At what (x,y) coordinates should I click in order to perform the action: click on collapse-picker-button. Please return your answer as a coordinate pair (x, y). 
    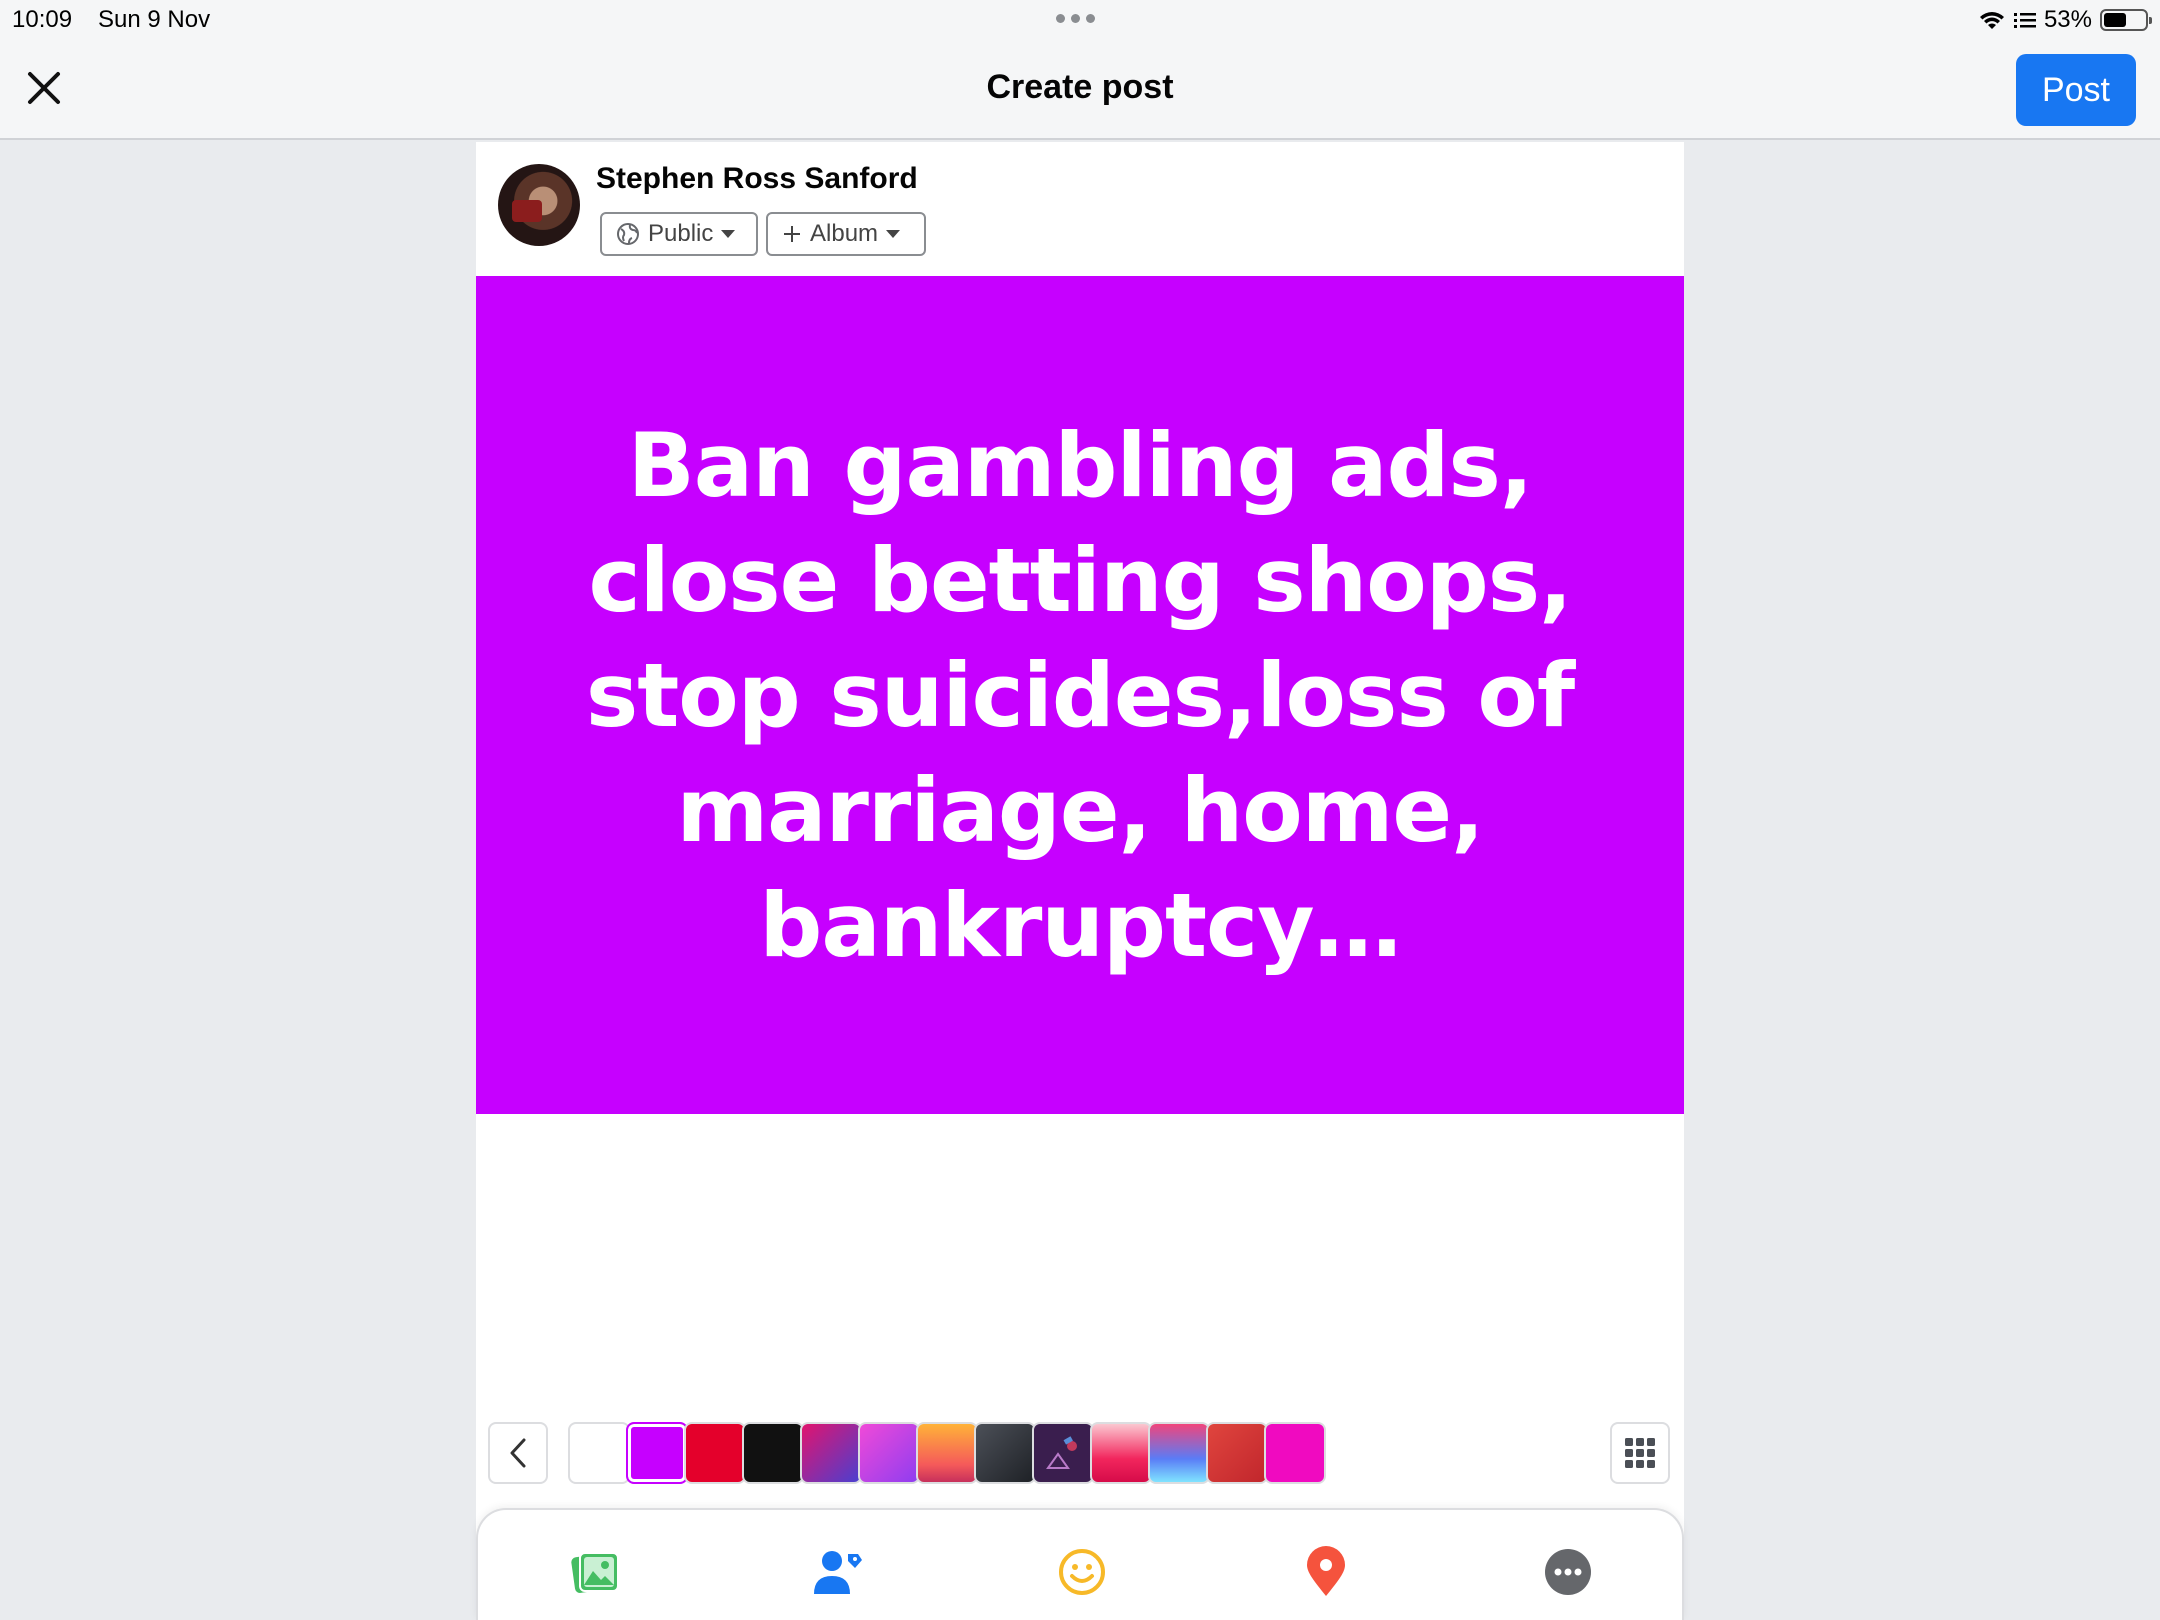
    Looking at the image, I should click on (518, 1453).